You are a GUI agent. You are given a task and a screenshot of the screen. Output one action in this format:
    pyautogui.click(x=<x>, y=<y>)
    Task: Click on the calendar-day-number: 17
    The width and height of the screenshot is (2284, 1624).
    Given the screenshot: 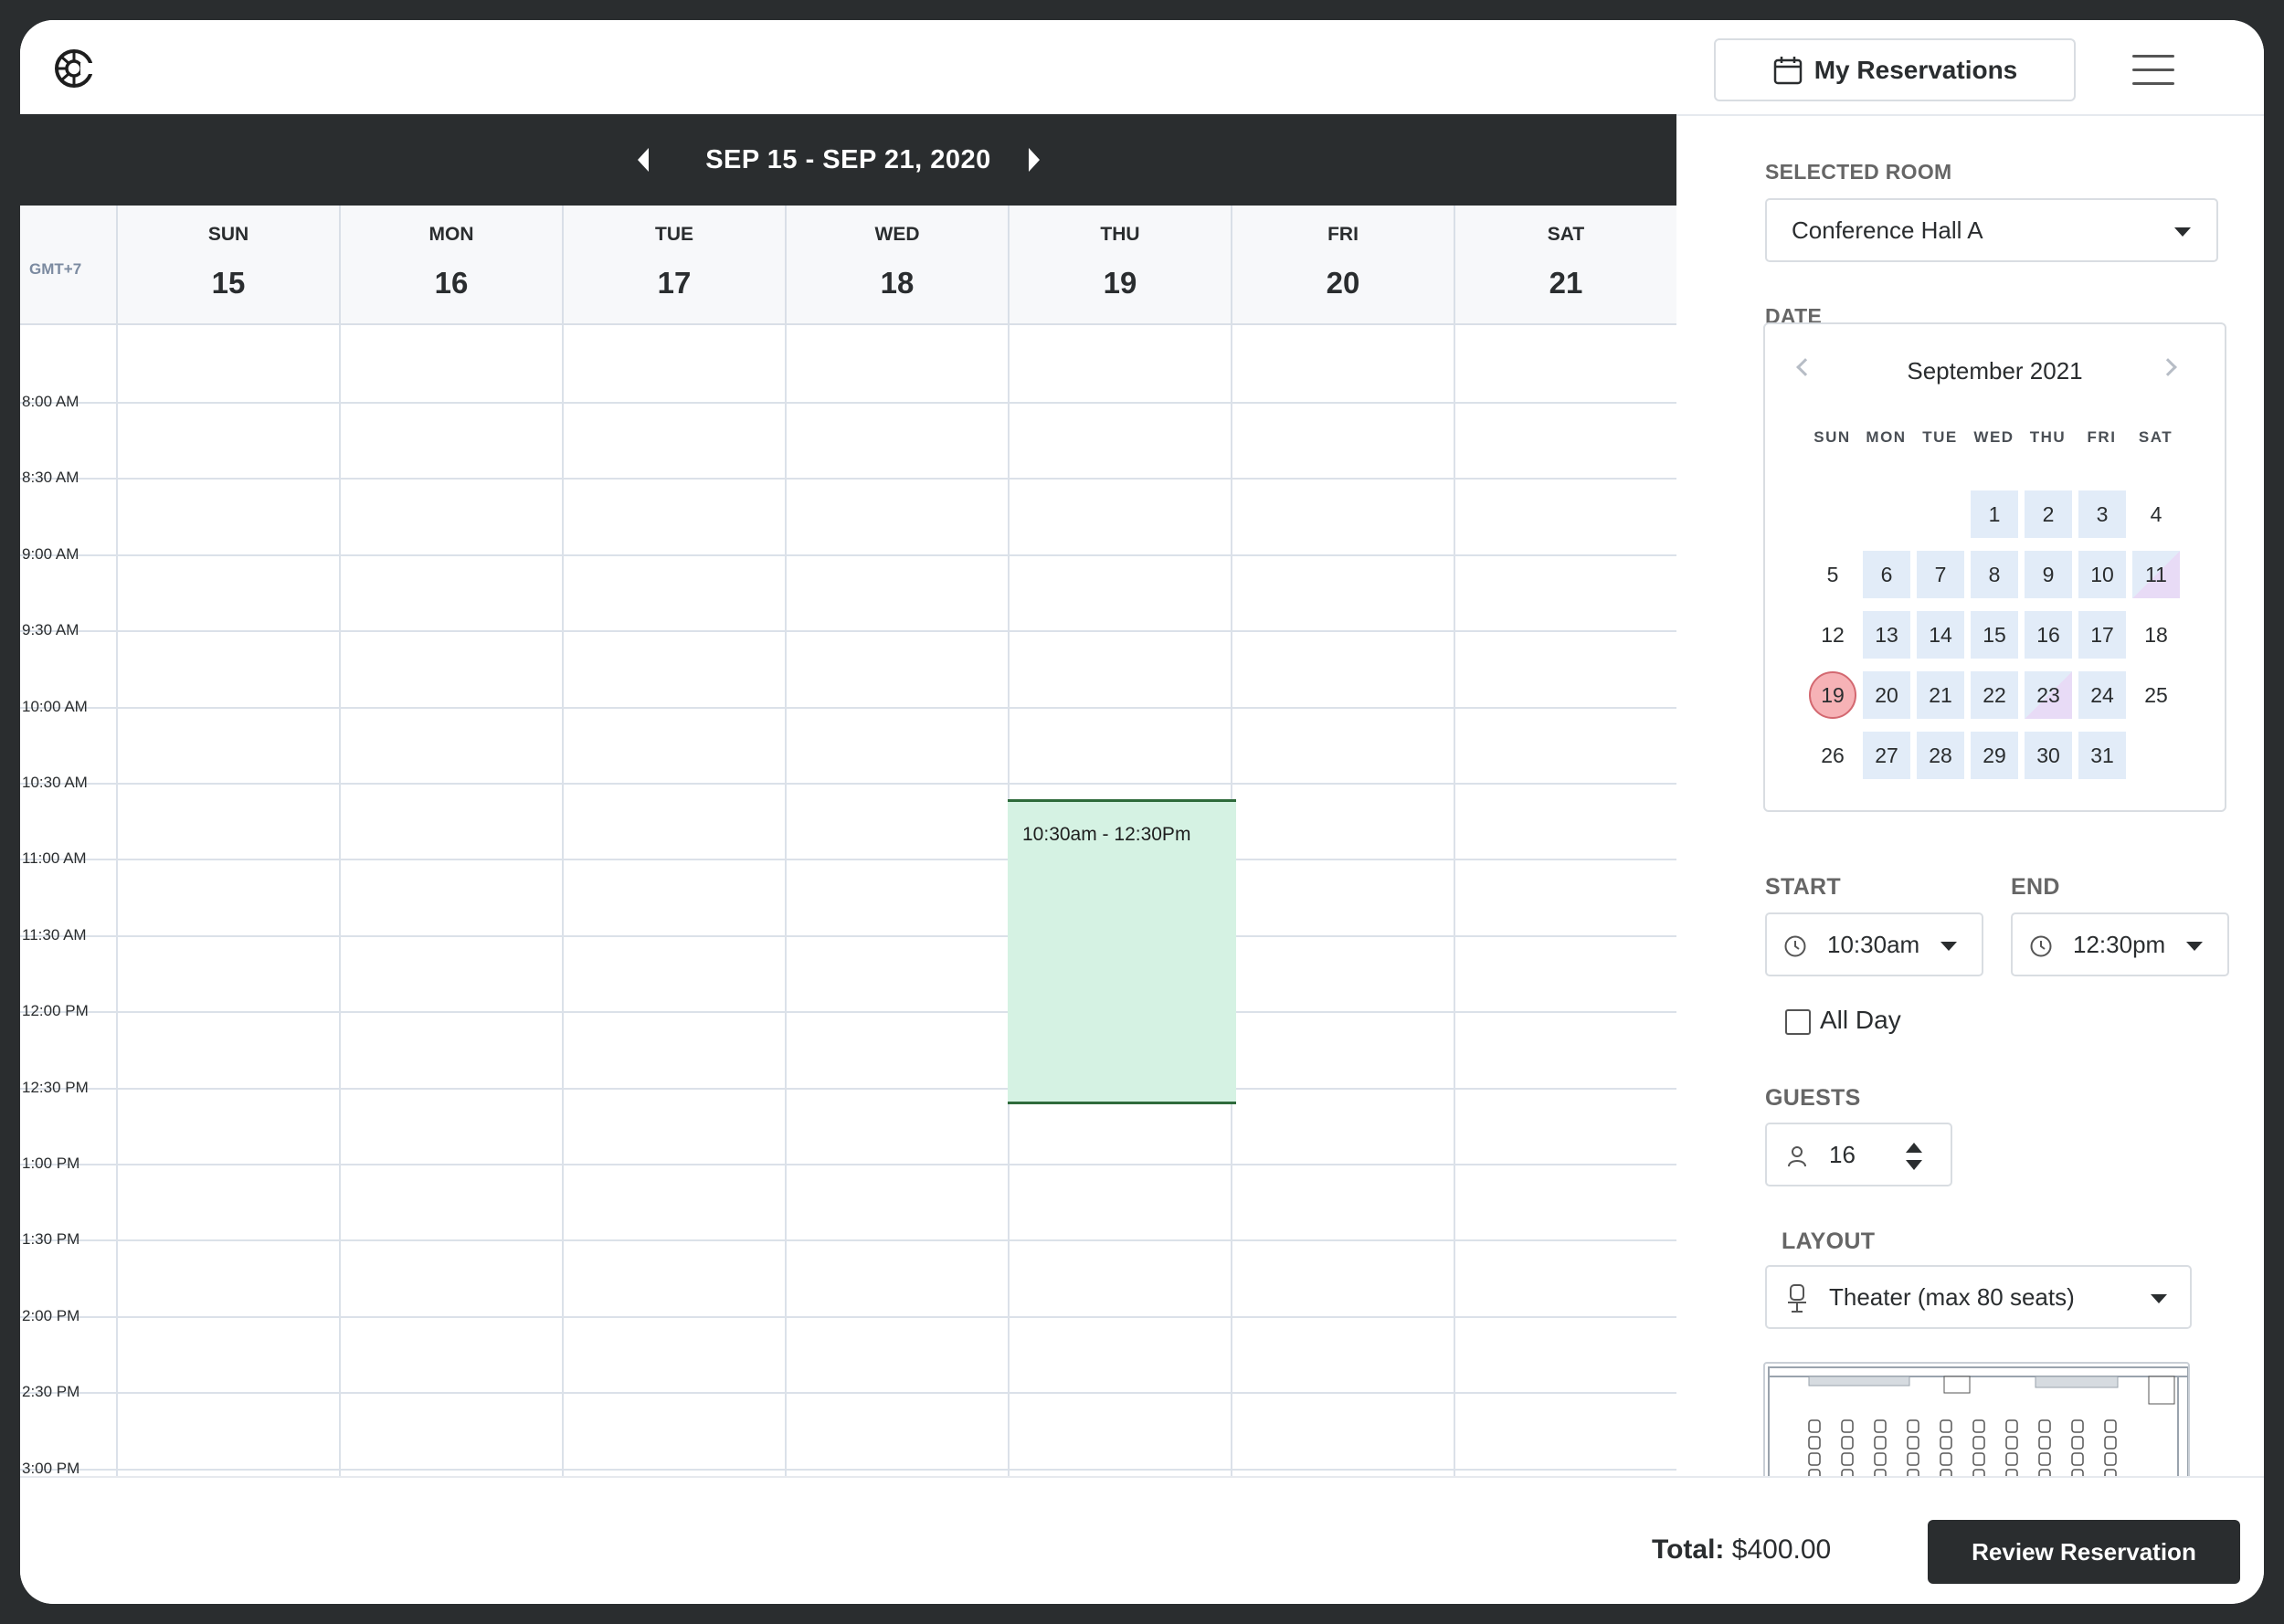 What is the action you would take?
    pyautogui.click(x=2102, y=635)
    